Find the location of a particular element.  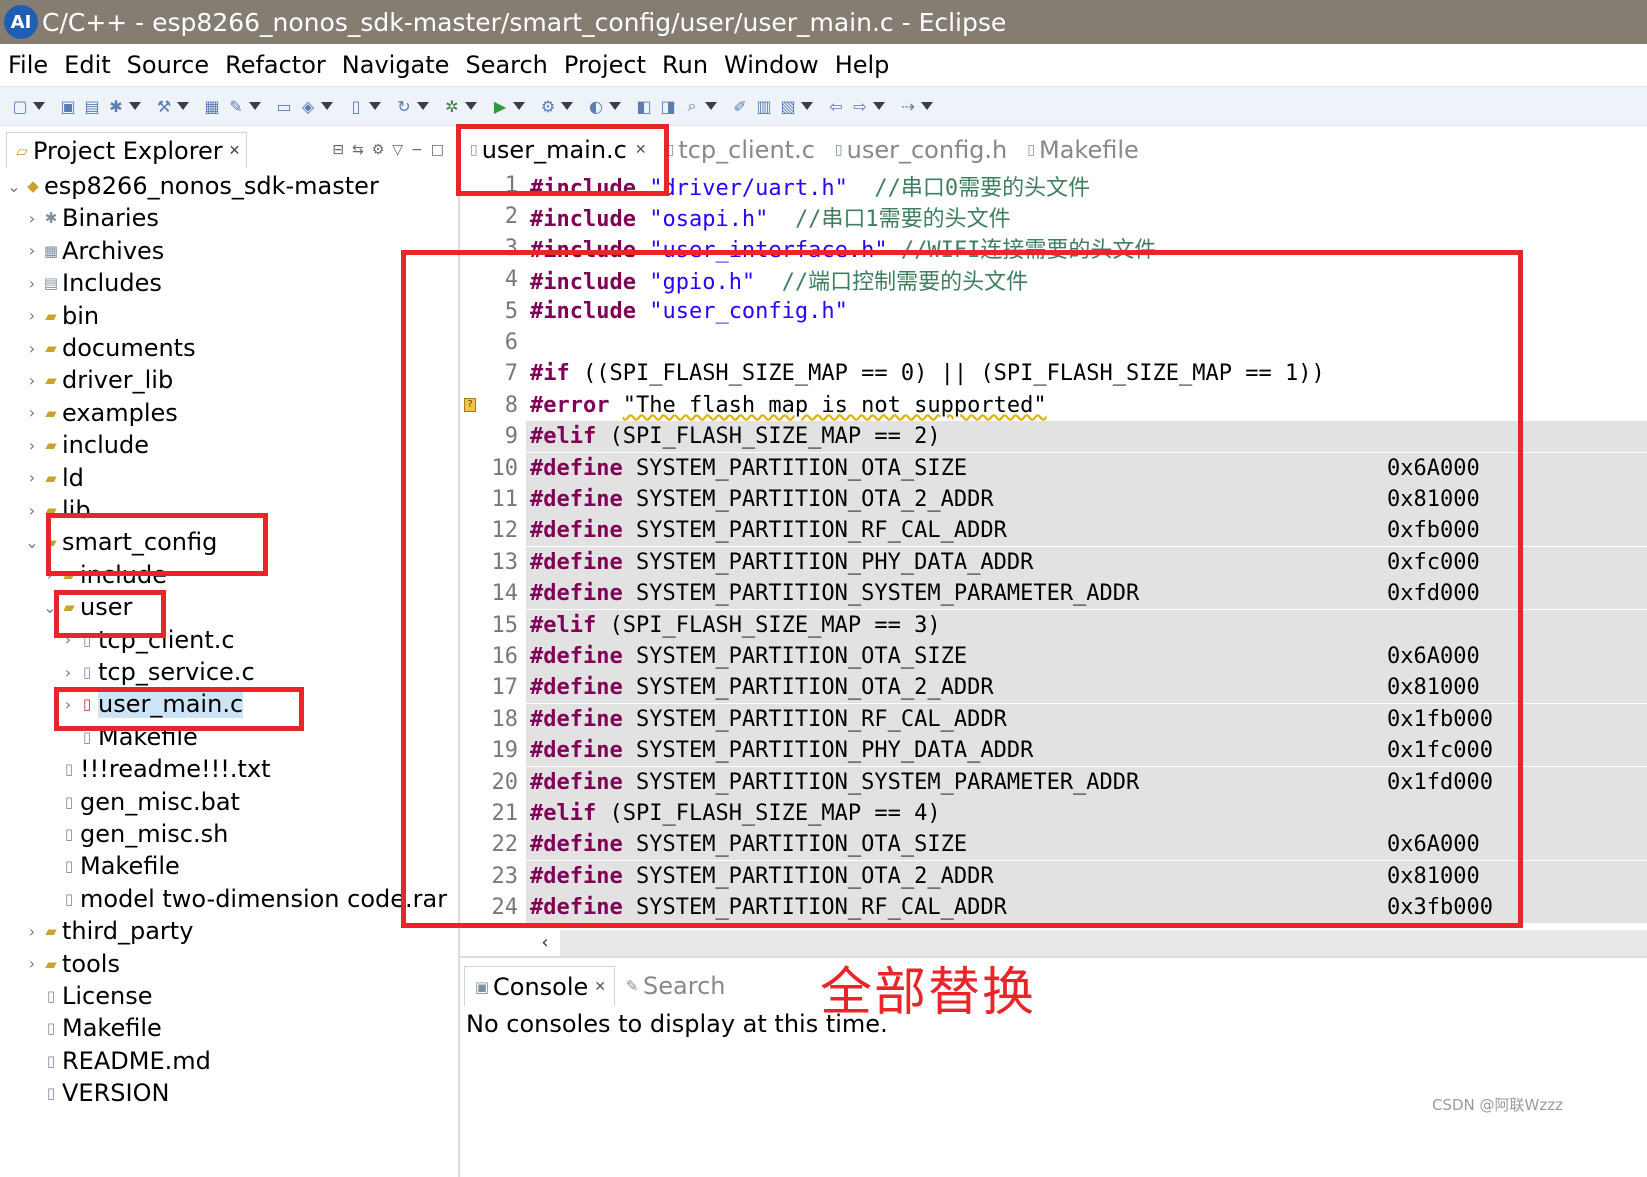

project-explorer-tab: ▱ Project Explorer ✕ is located at coordinates (127, 150).